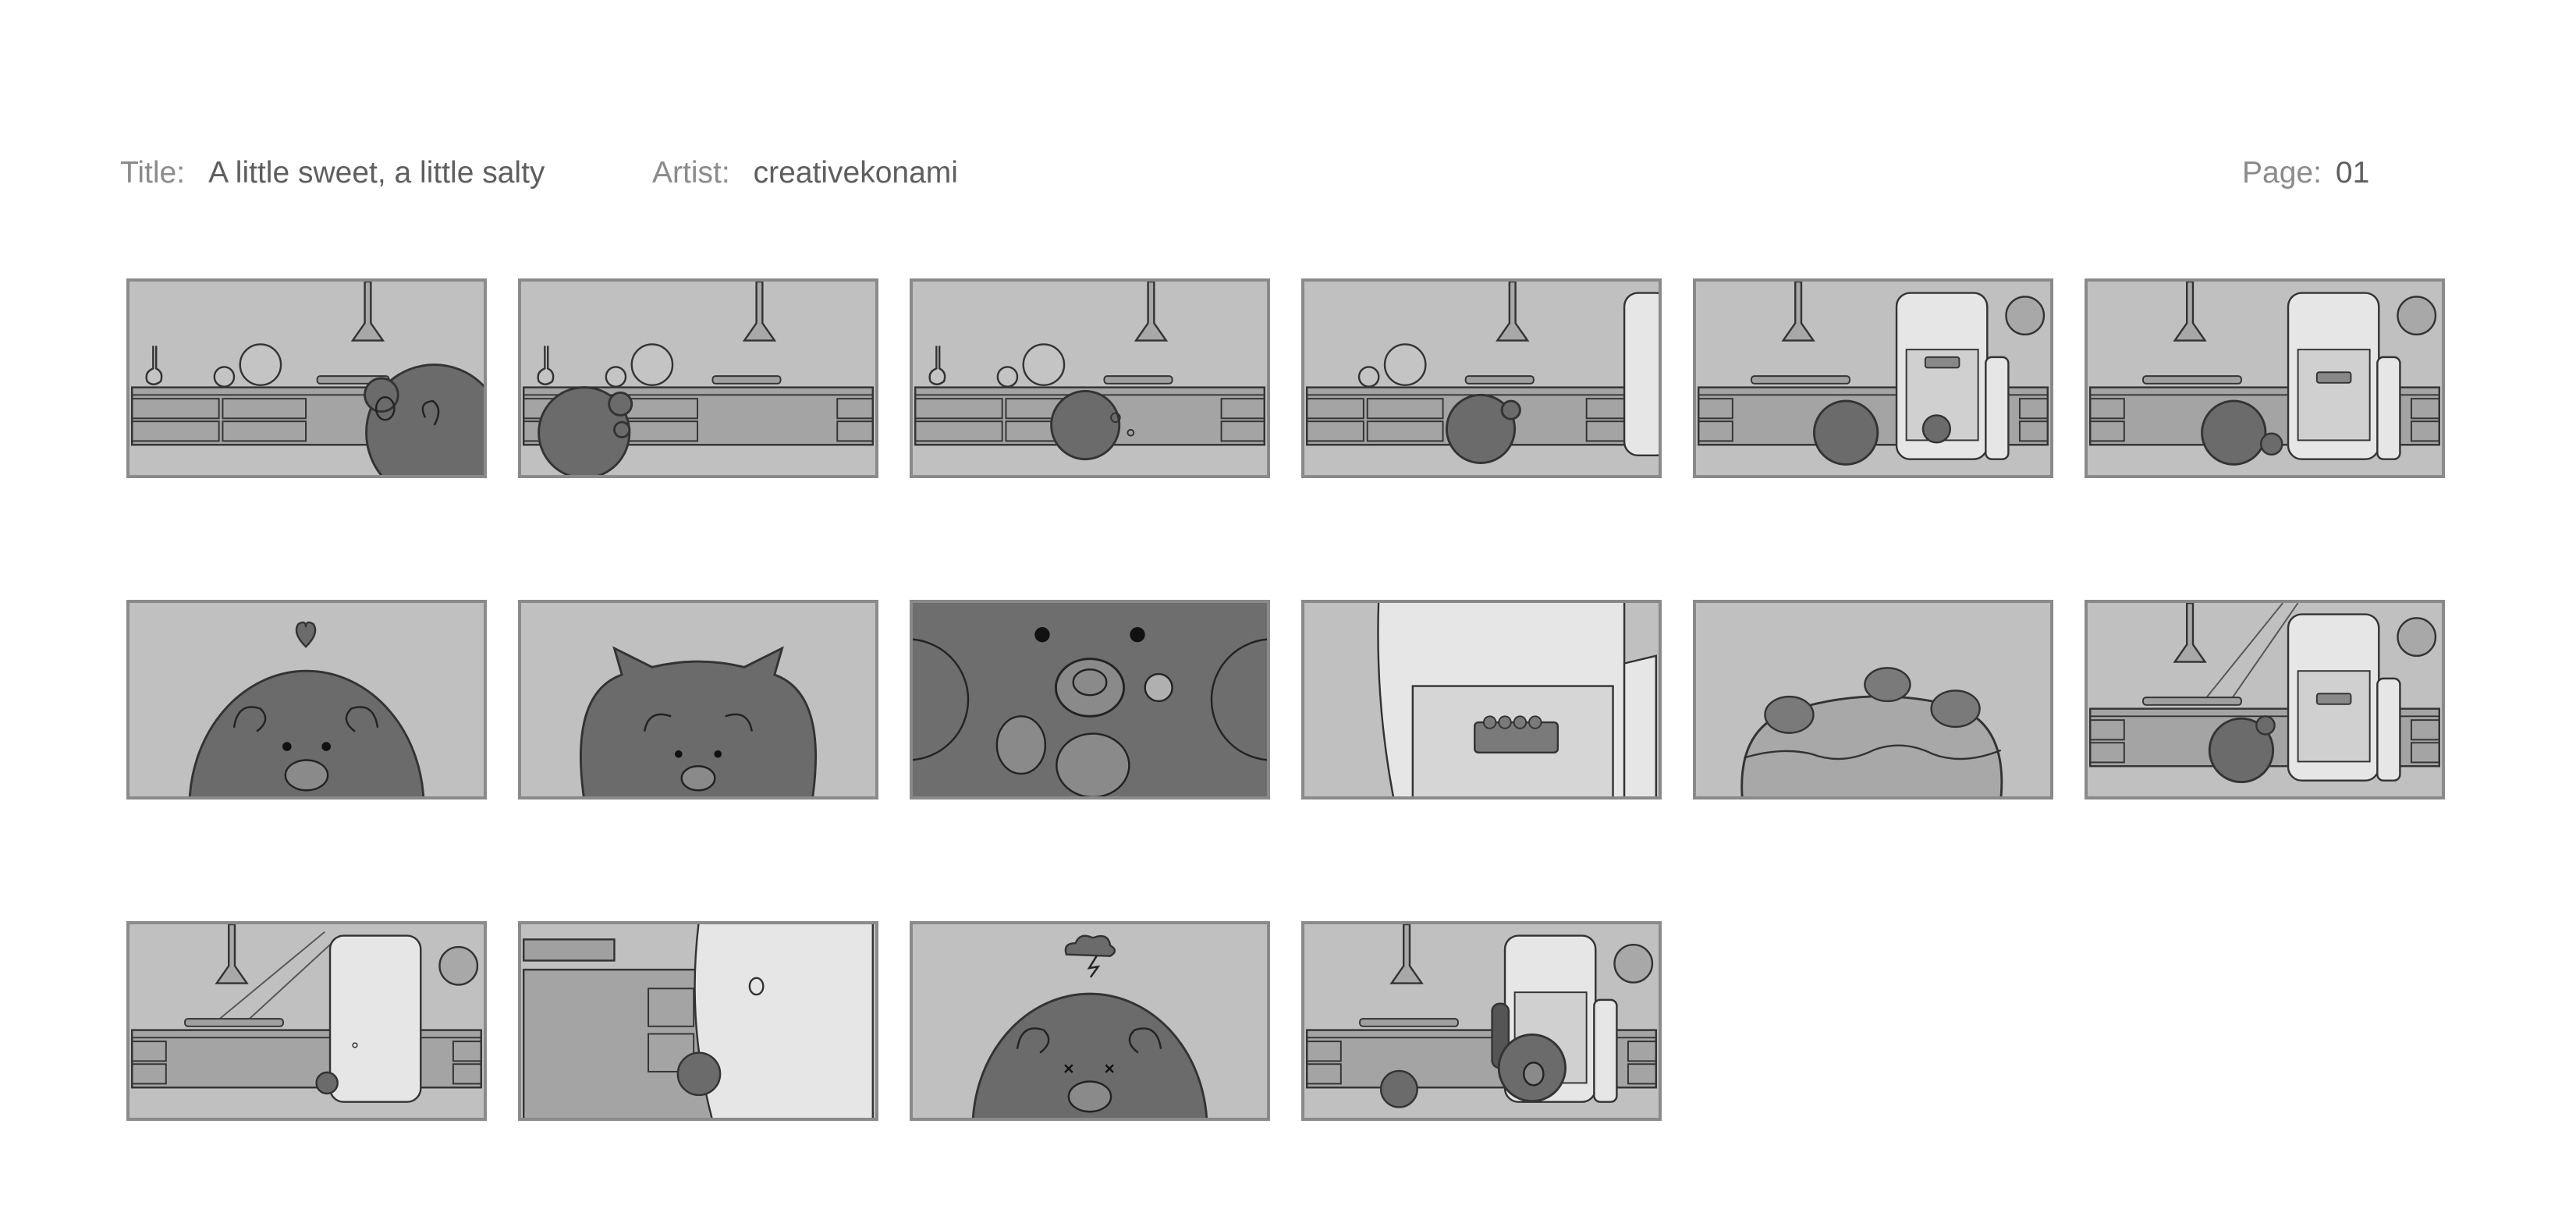 This screenshot has height=1209, width=2576. Describe the element at coordinates (691, 173) in the screenshot. I see `artist-label: Artist:` at that location.